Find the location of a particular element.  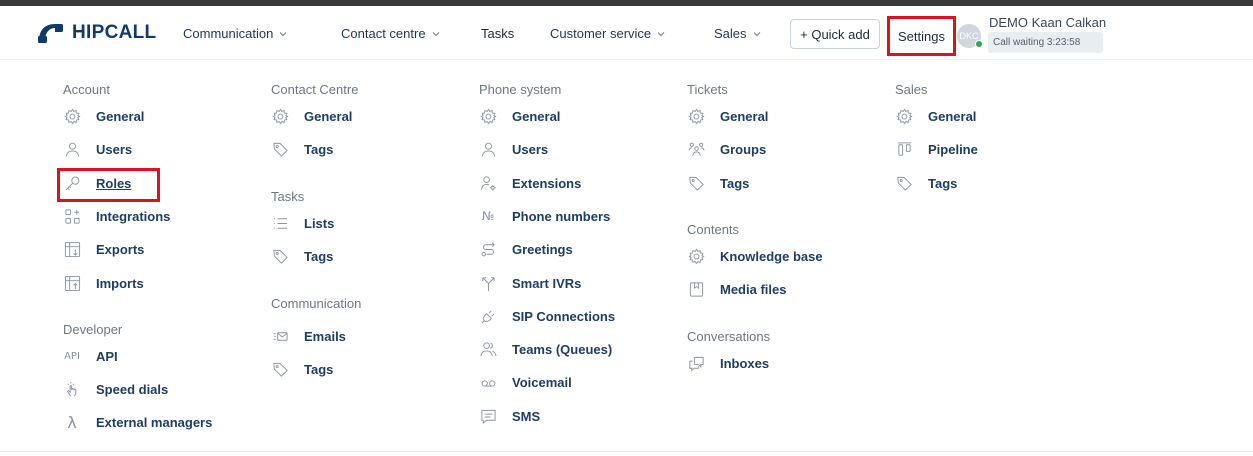

menu-item-label: Integrations is located at coordinates (133, 216).